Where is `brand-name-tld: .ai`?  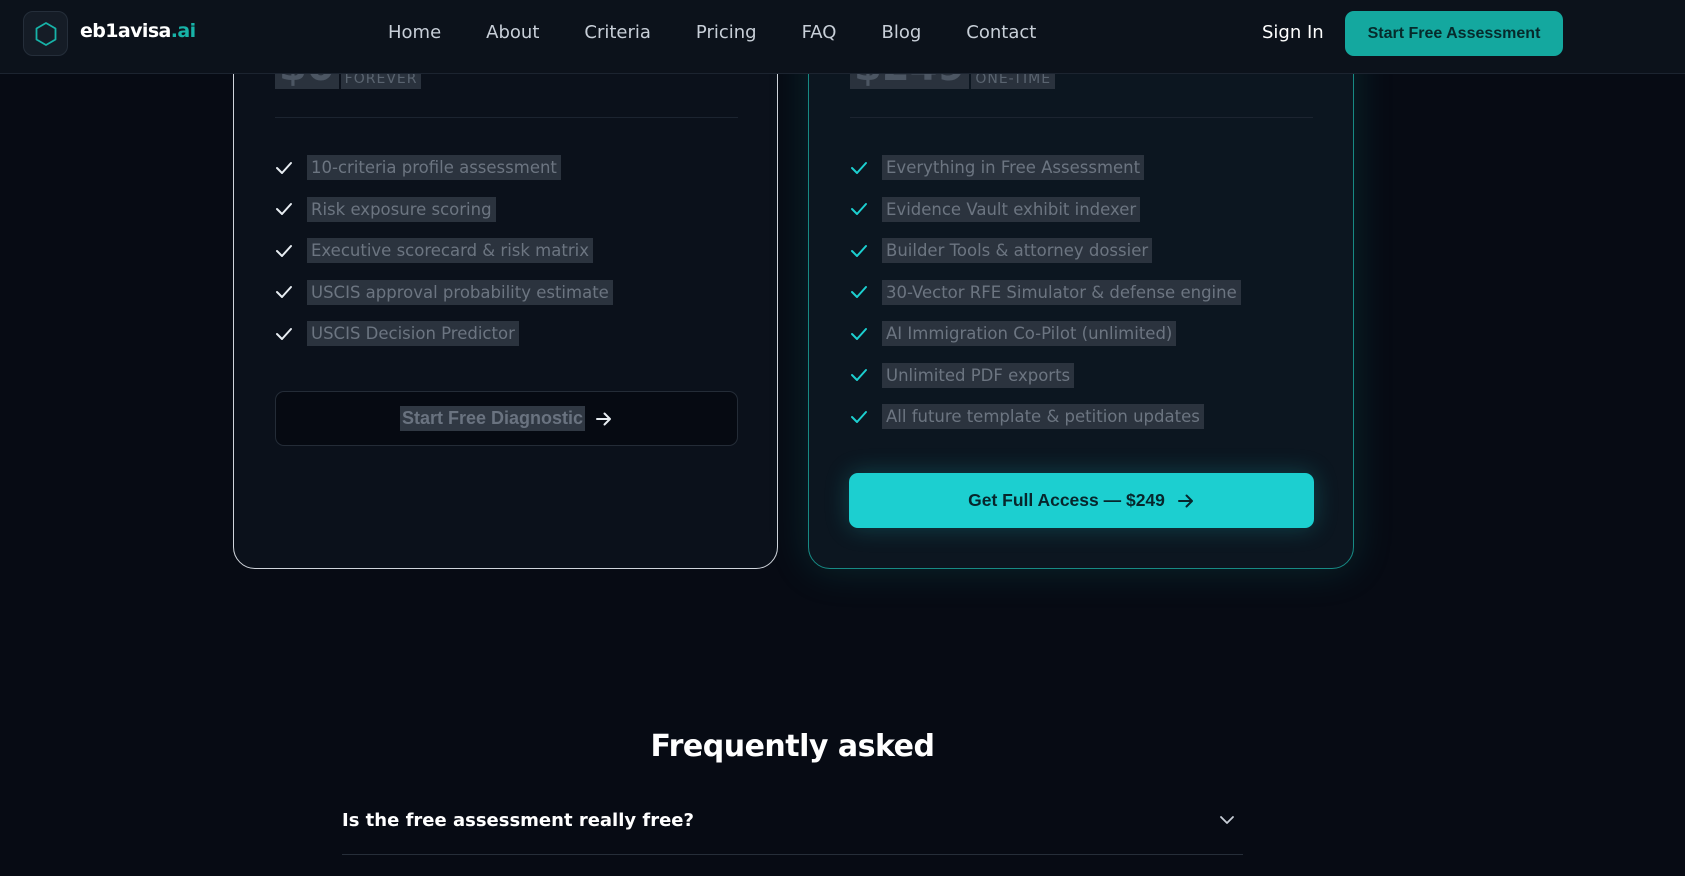
brand-name-tld: .ai is located at coordinates (183, 31).